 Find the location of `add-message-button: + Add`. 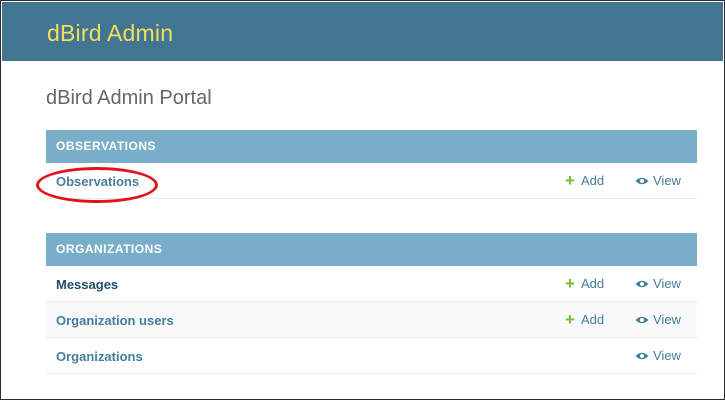

add-message-button: + Add is located at coordinates (585, 283).